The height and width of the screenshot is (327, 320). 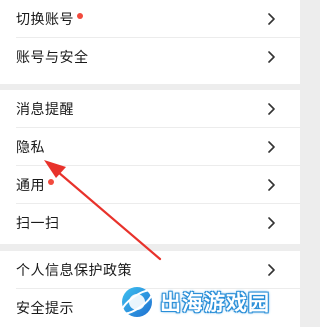 What do you see at coordinates (150, 19) in the screenshot?
I see `menu-item-switch-account: 切换账号` at bounding box center [150, 19].